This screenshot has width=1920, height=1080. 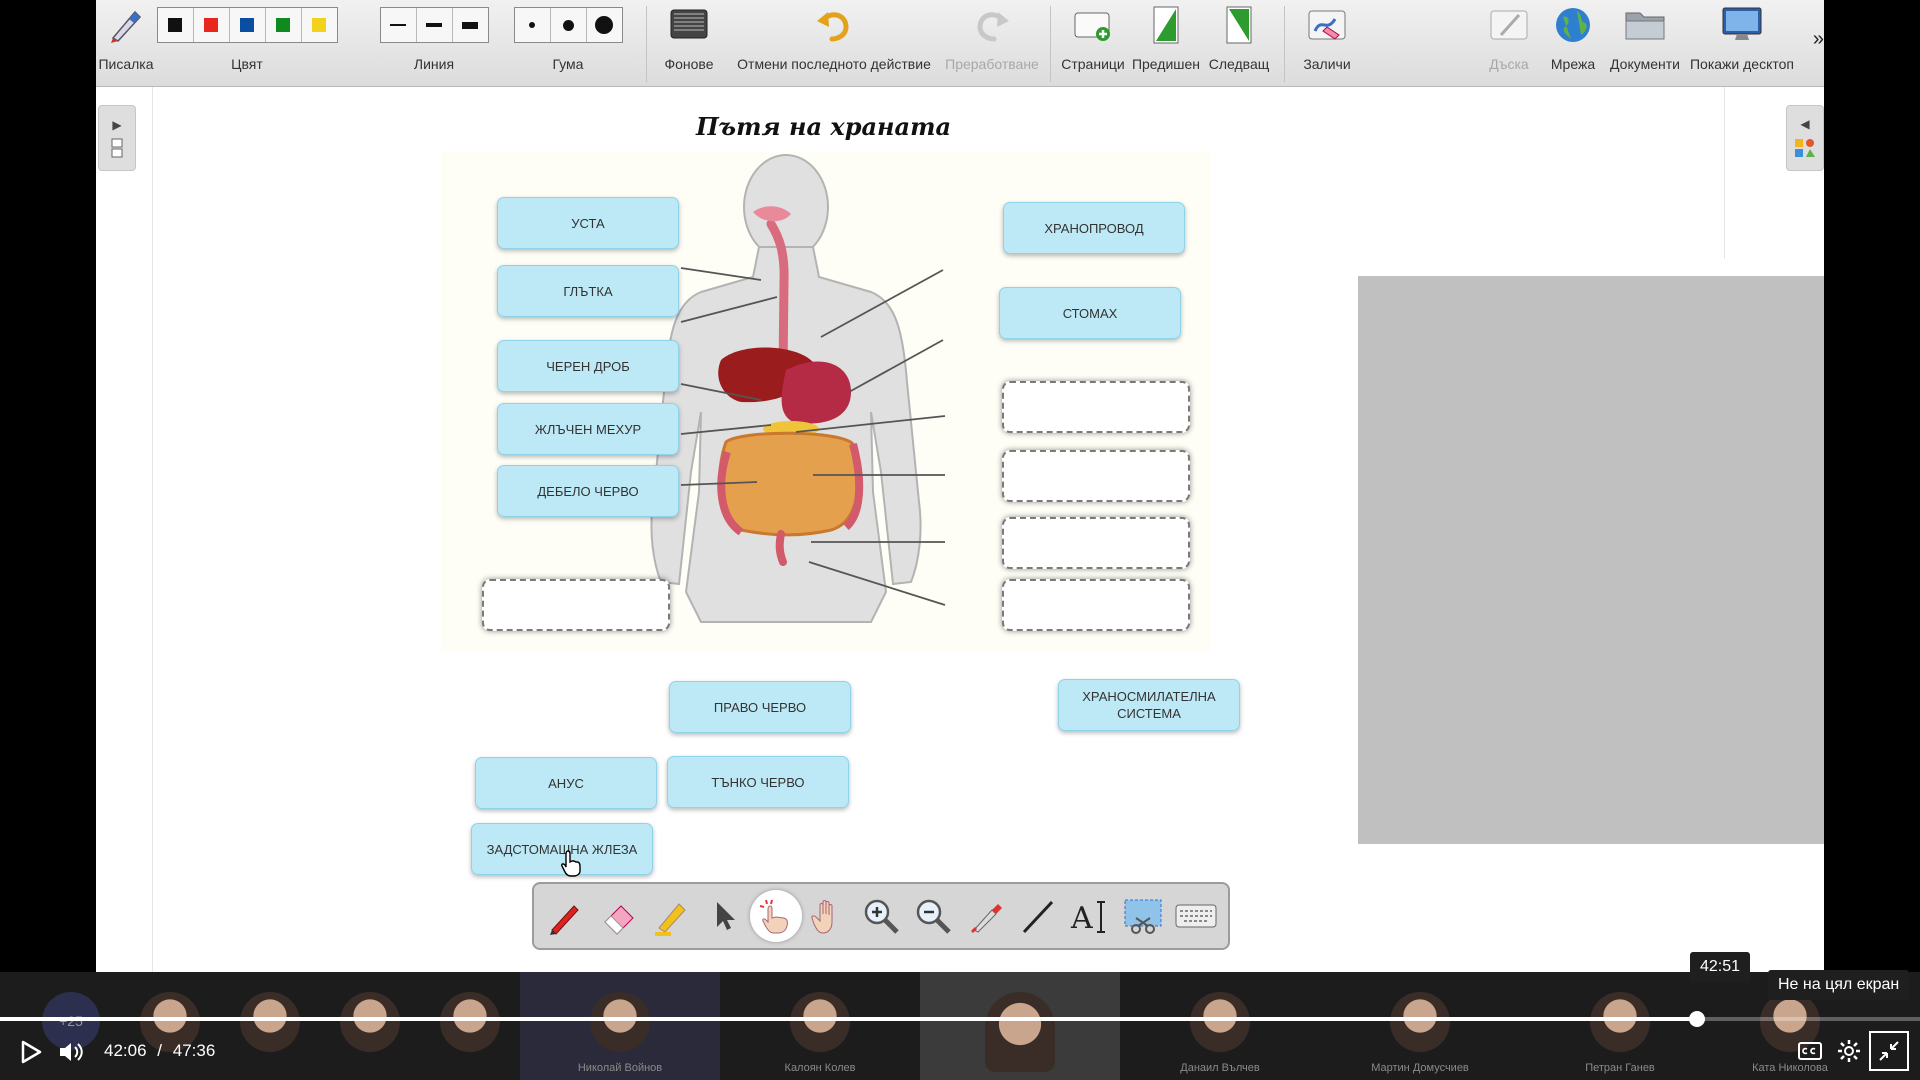 What do you see at coordinates (126, 64) in the screenshot?
I see `pen-label: Писалка` at bounding box center [126, 64].